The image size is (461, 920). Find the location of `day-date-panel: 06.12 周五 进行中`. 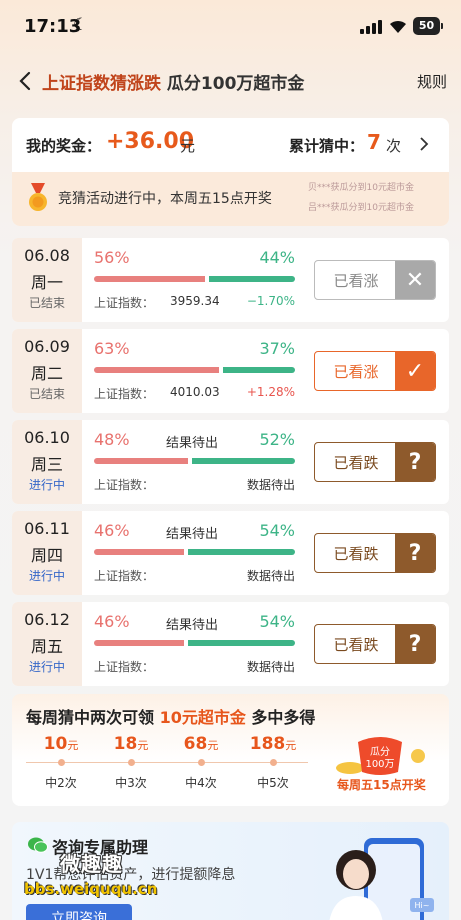

day-date-panel: 06.12 周五 进行中 is located at coordinates (47, 644).